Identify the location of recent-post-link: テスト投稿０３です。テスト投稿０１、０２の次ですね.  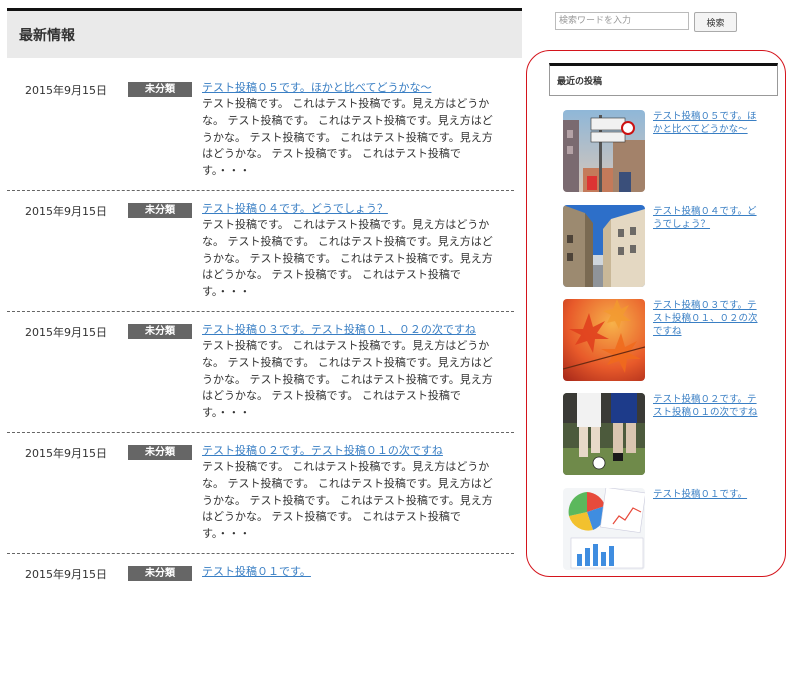
(709, 318).